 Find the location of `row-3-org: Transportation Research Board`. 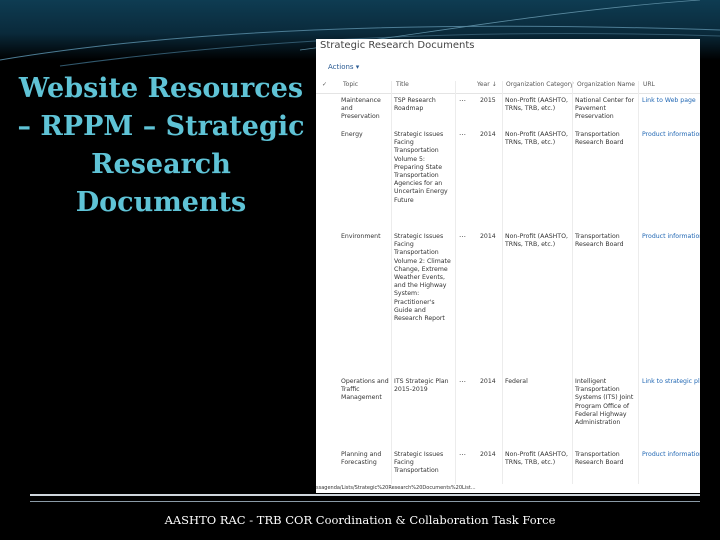

row-3-org: Transportation Research Board is located at coordinates (599, 241).